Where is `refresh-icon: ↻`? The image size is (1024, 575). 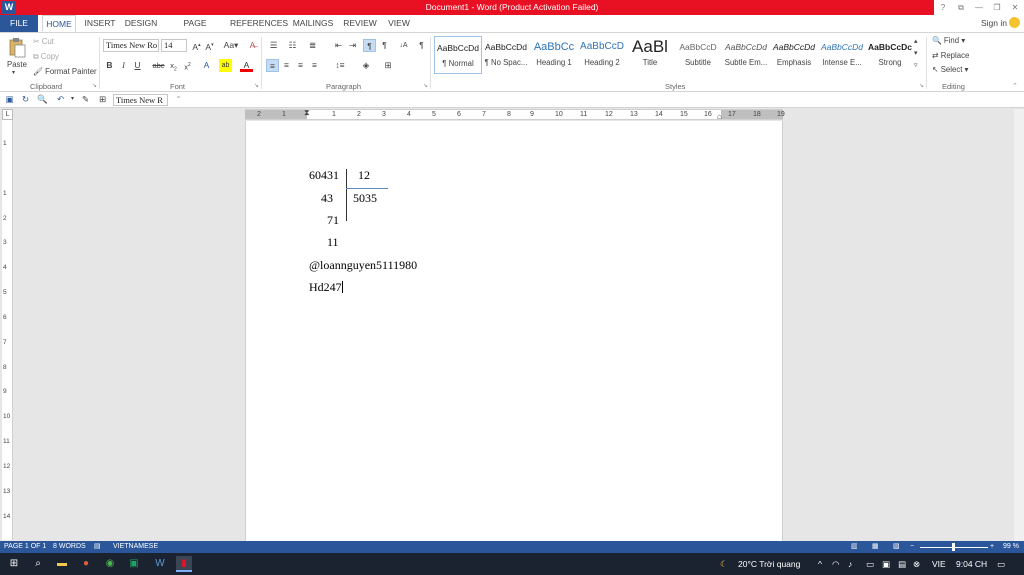 refresh-icon: ↻ is located at coordinates (25, 99).